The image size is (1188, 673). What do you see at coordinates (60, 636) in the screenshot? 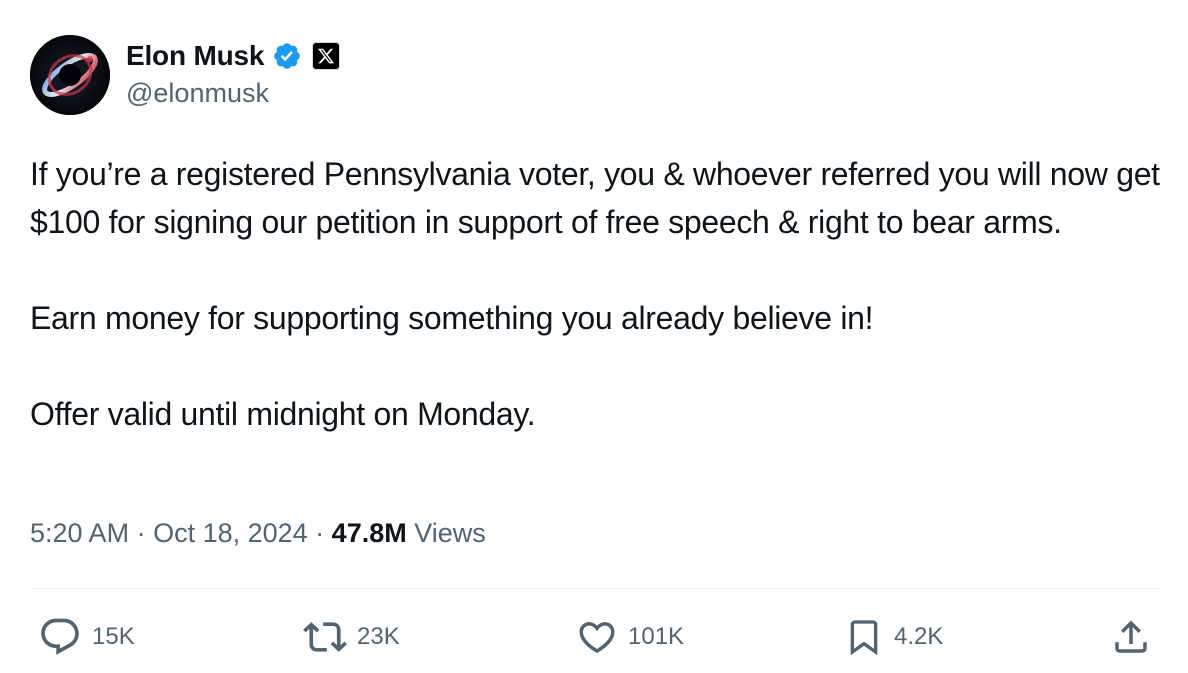
I see `reply-icon` at bounding box center [60, 636].